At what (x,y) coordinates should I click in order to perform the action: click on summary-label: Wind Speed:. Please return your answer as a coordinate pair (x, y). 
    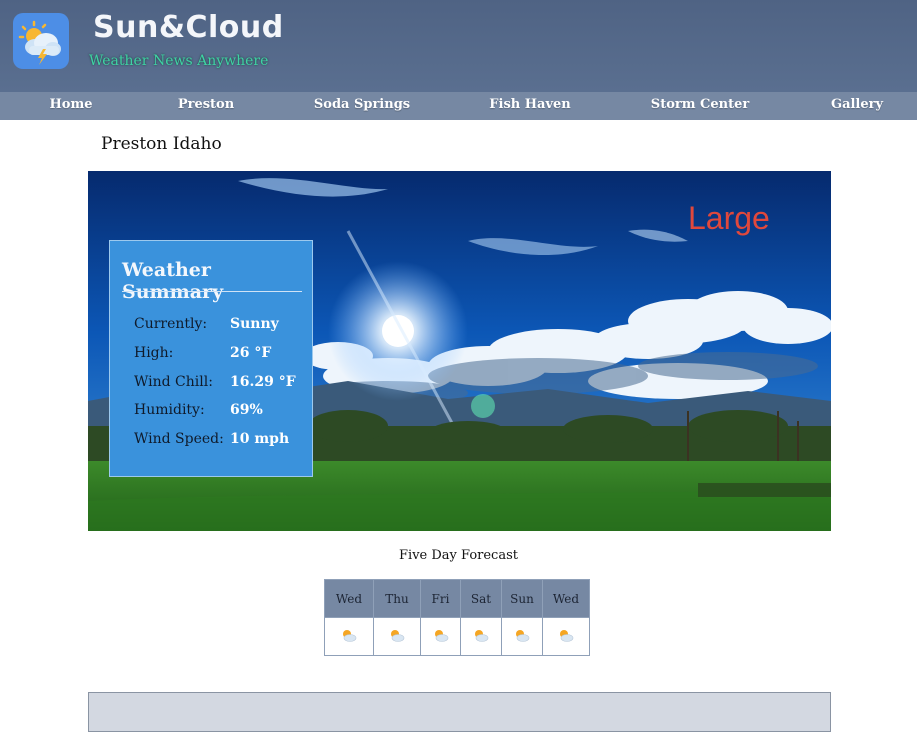
    Looking at the image, I should click on (179, 439).